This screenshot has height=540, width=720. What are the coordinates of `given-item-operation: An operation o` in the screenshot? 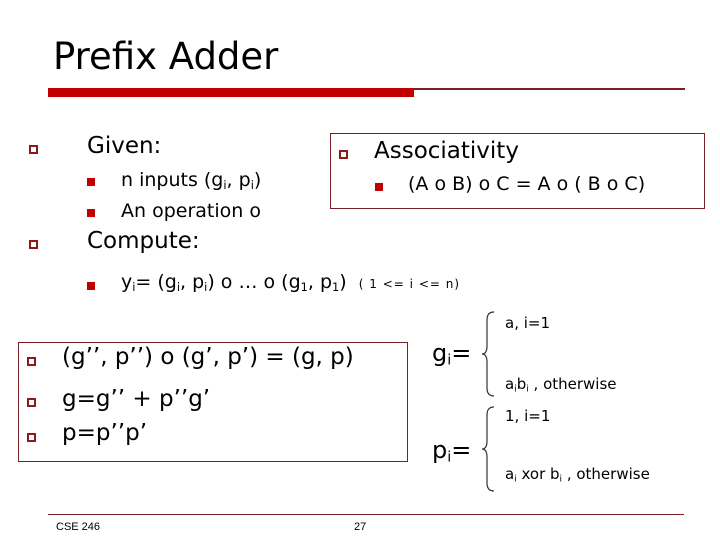 It's located at (191, 211).